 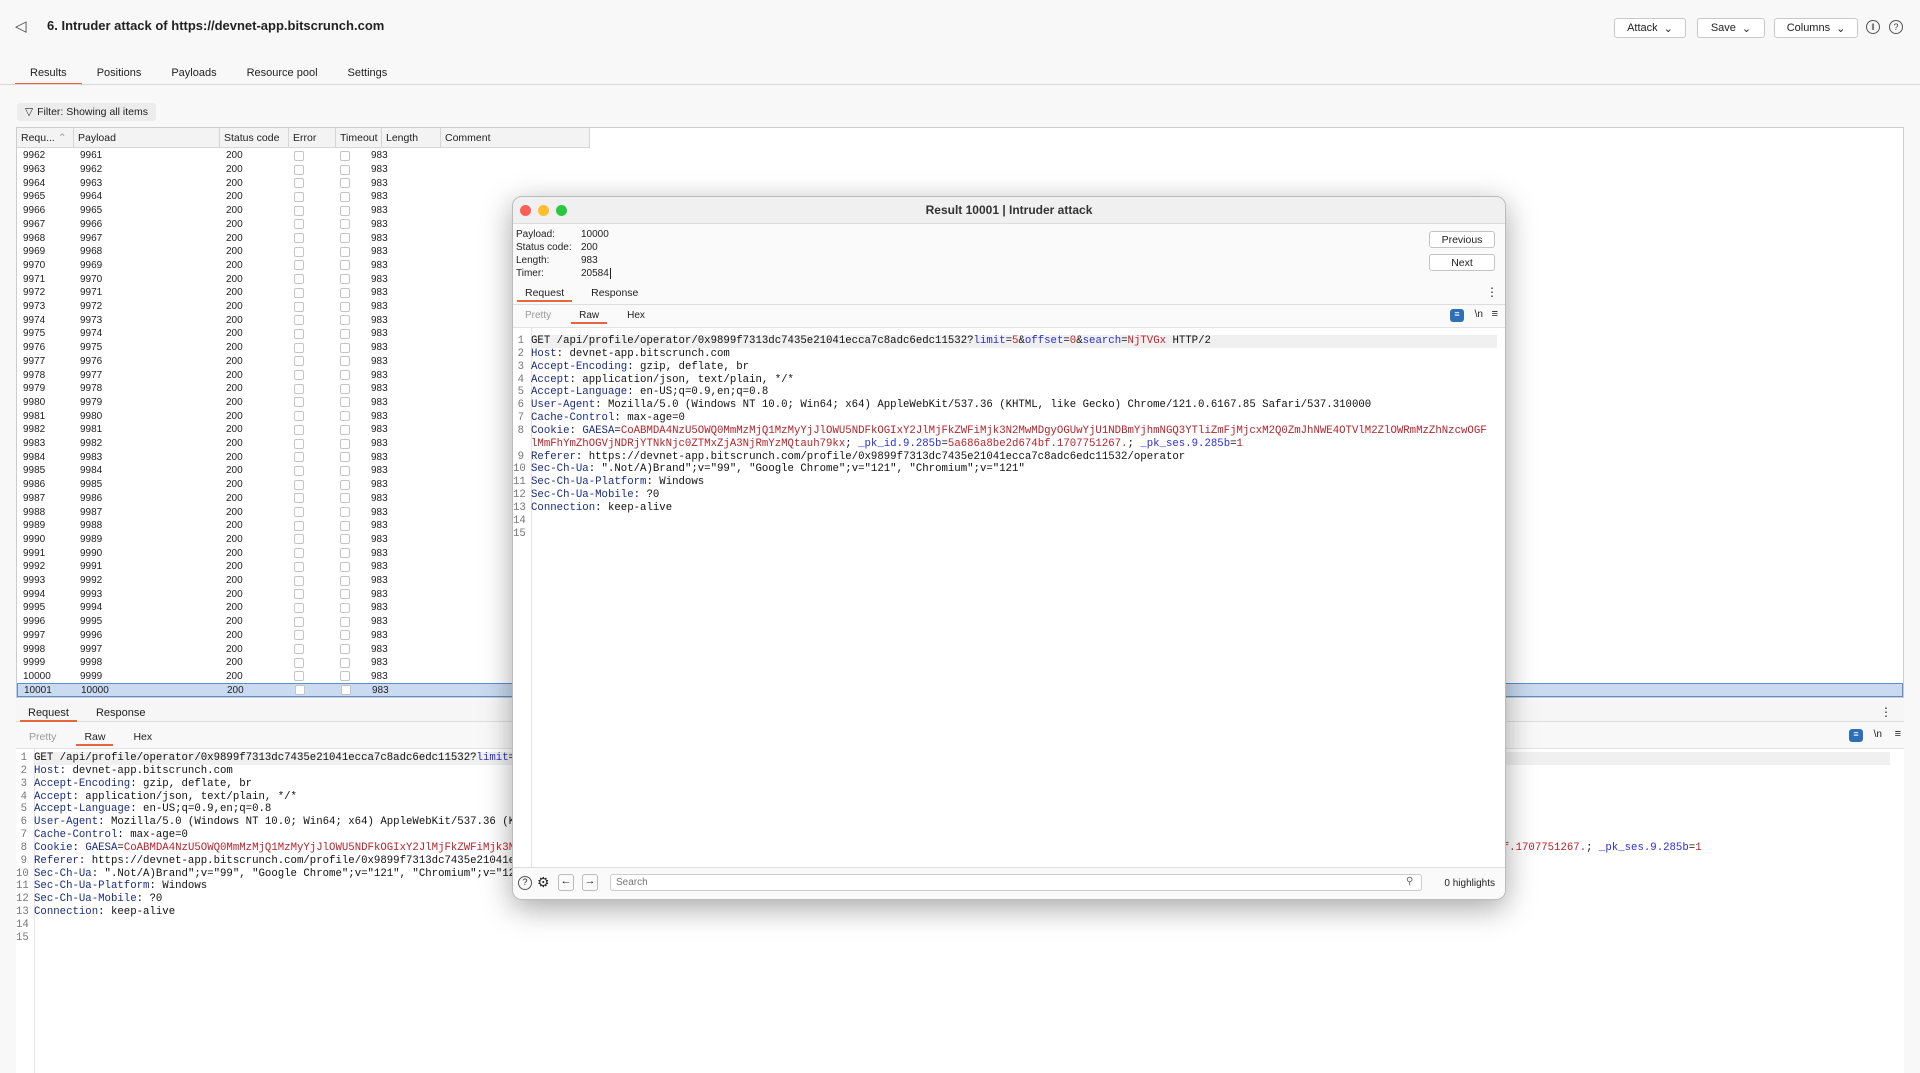 What do you see at coordinates (303, 540) in the screenshot?
I see `table-row: 9990 9989 200 983` at bounding box center [303, 540].